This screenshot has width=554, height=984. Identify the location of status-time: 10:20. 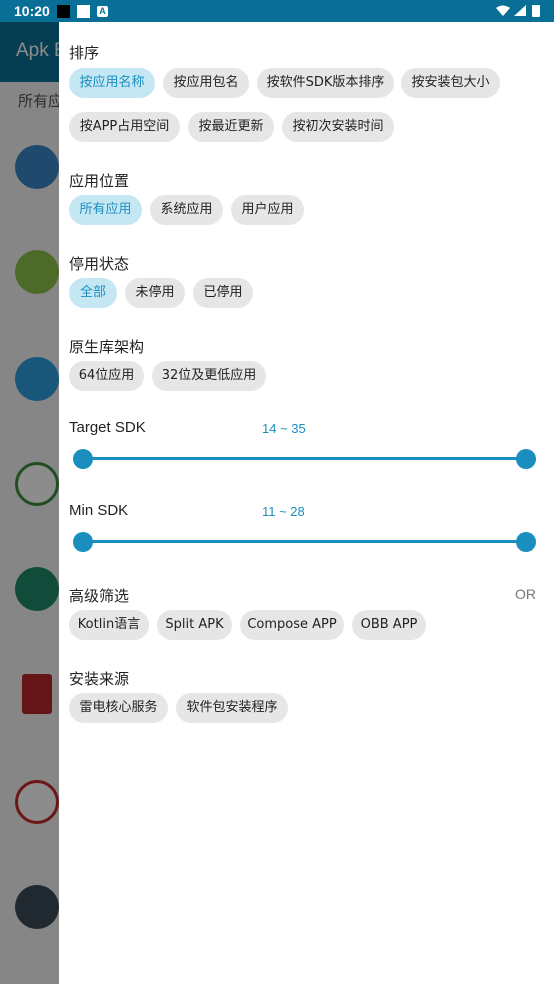
(32, 11).